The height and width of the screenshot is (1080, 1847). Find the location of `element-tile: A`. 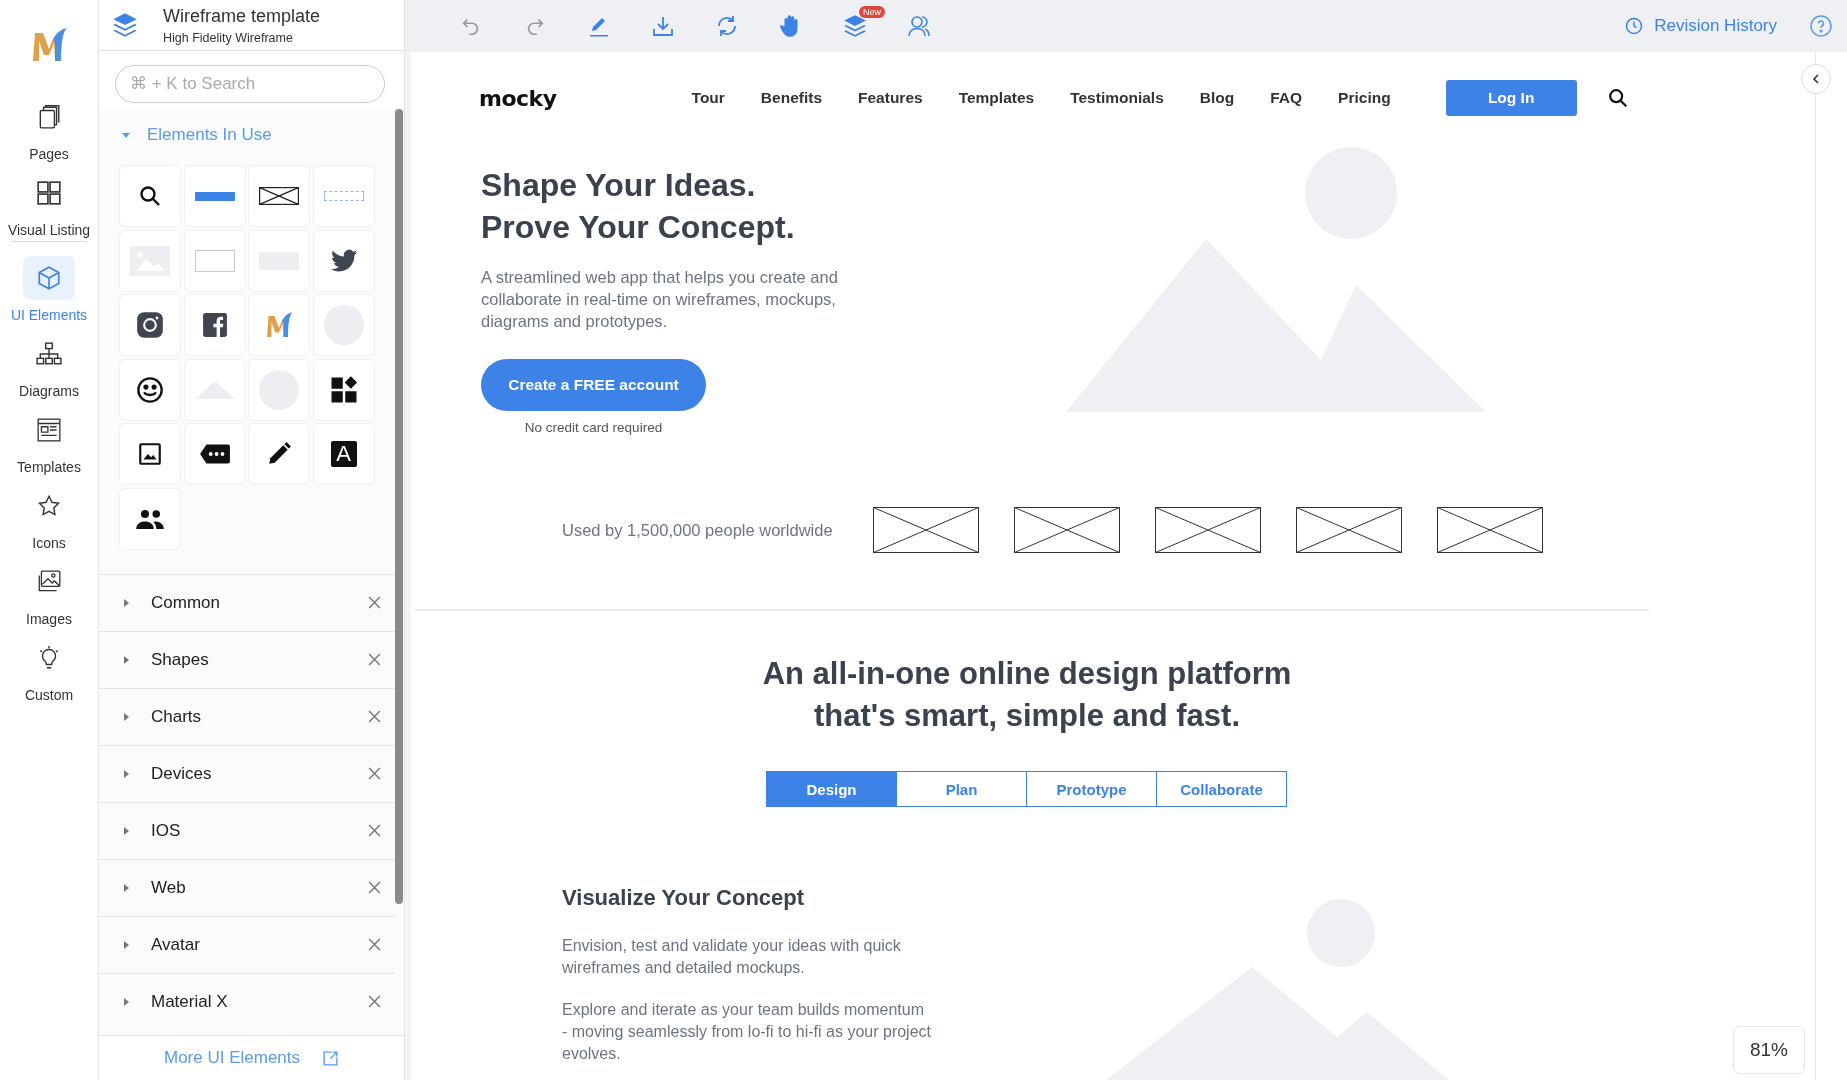

element-tile: A is located at coordinates (343, 454).